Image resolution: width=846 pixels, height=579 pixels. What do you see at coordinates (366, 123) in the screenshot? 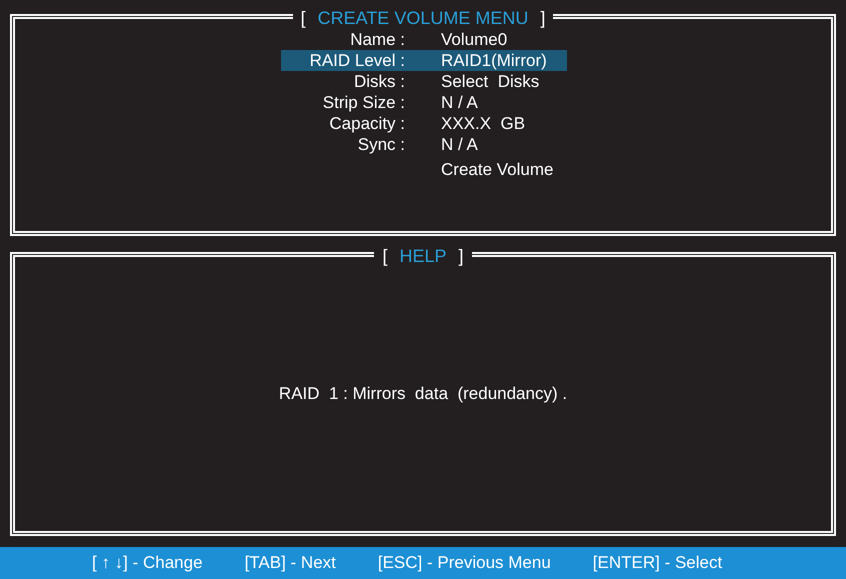
I see `field-label: Capacity :` at bounding box center [366, 123].